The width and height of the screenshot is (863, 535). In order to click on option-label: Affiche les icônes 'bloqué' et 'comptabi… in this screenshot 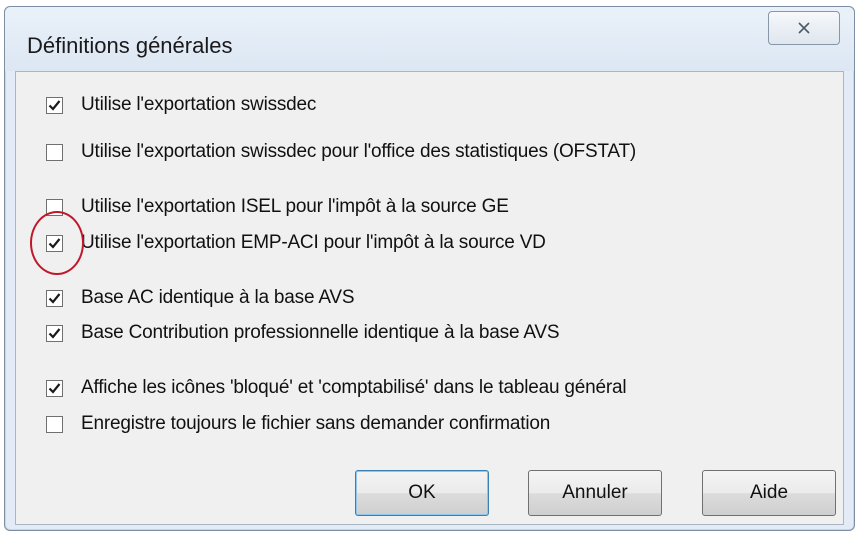, I will do `click(354, 387)`.